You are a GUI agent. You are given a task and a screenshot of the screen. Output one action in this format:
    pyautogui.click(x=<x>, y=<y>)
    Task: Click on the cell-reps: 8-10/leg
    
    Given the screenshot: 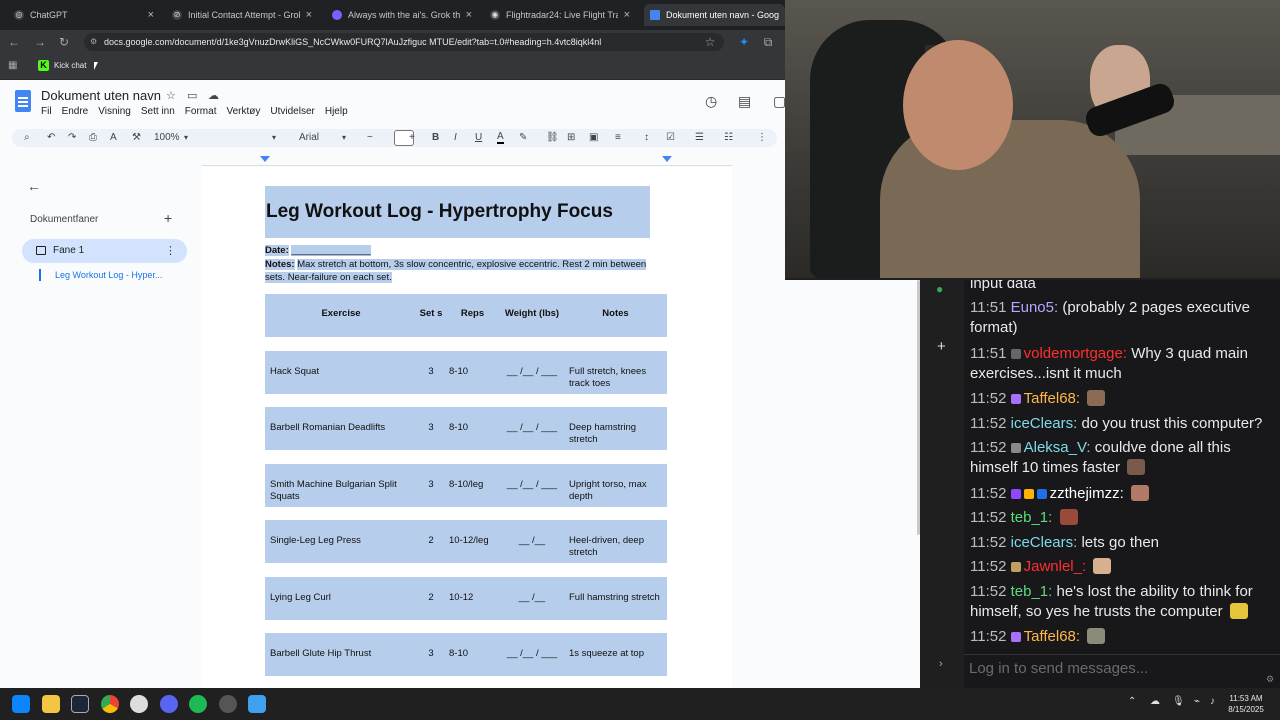 What is the action you would take?
    pyautogui.click(x=472, y=485)
    